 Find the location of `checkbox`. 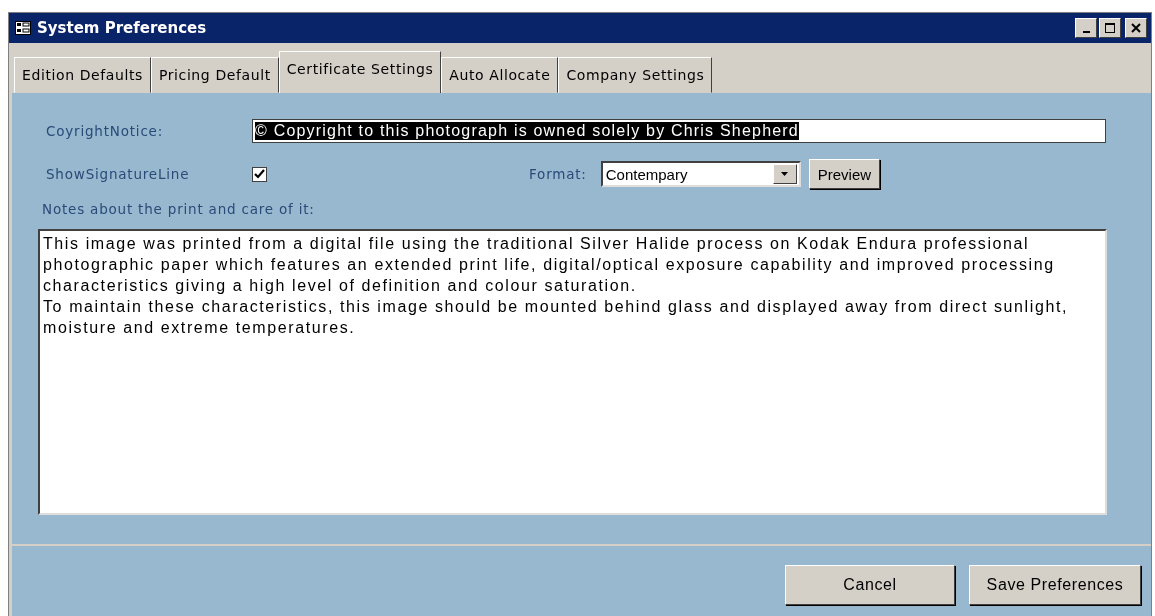

checkbox is located at coordinates (259, 174).